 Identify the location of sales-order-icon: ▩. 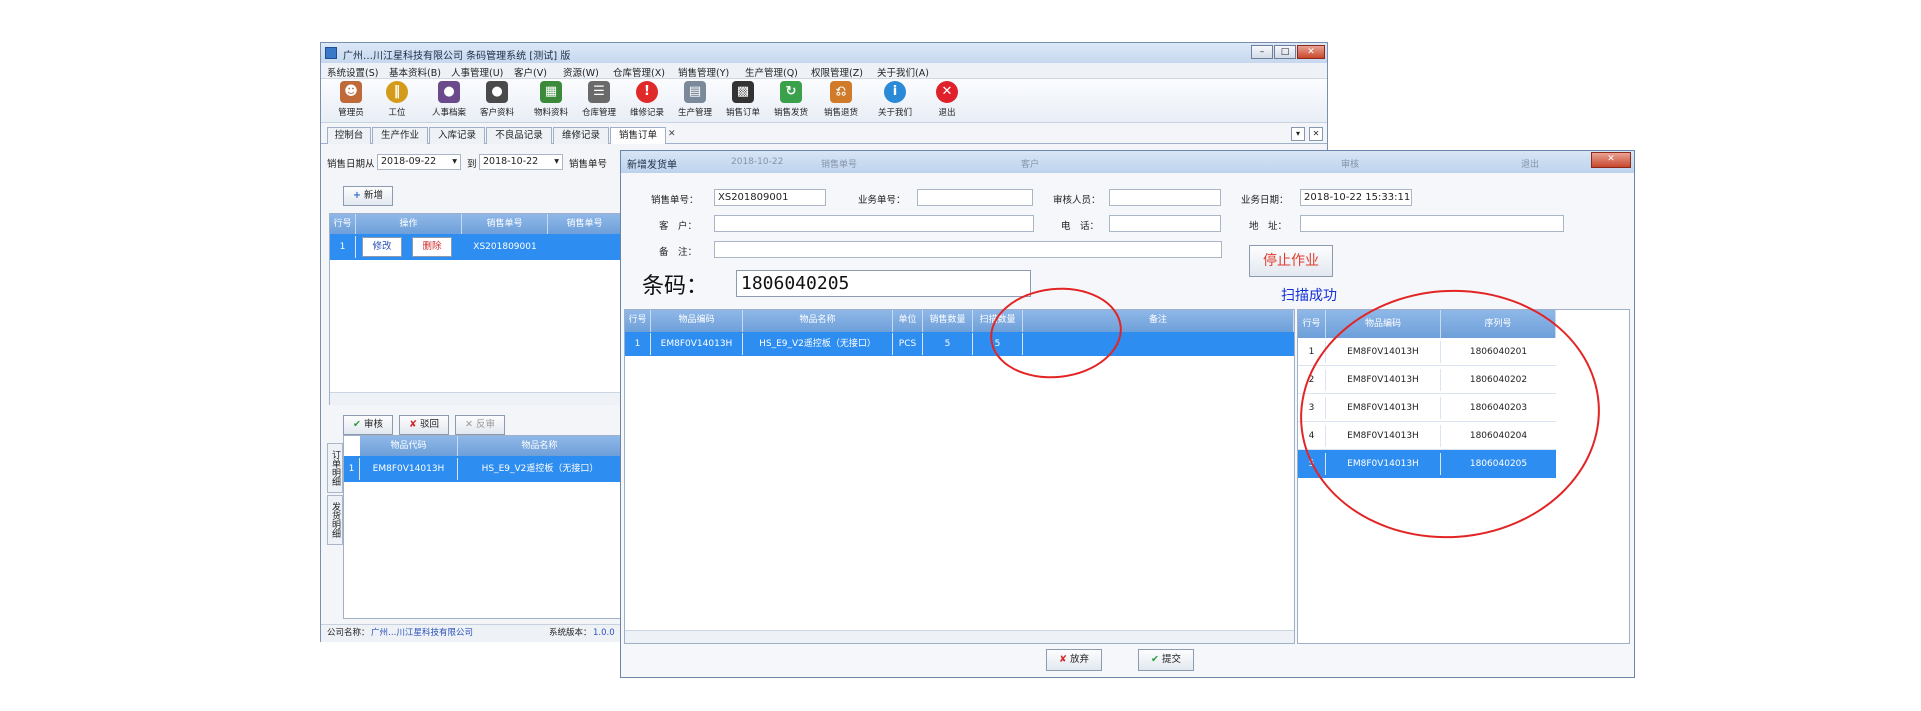
(743, 92).